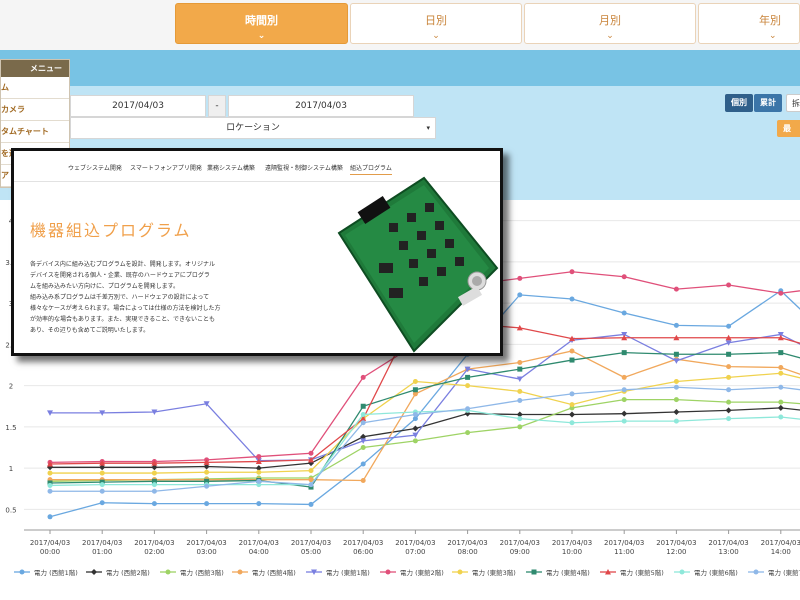 This screenshot has height=600, width=800. Describe the element at coordinates (572, 552) in the screenshot. I see `x-tick-label: 10:00` at that location.